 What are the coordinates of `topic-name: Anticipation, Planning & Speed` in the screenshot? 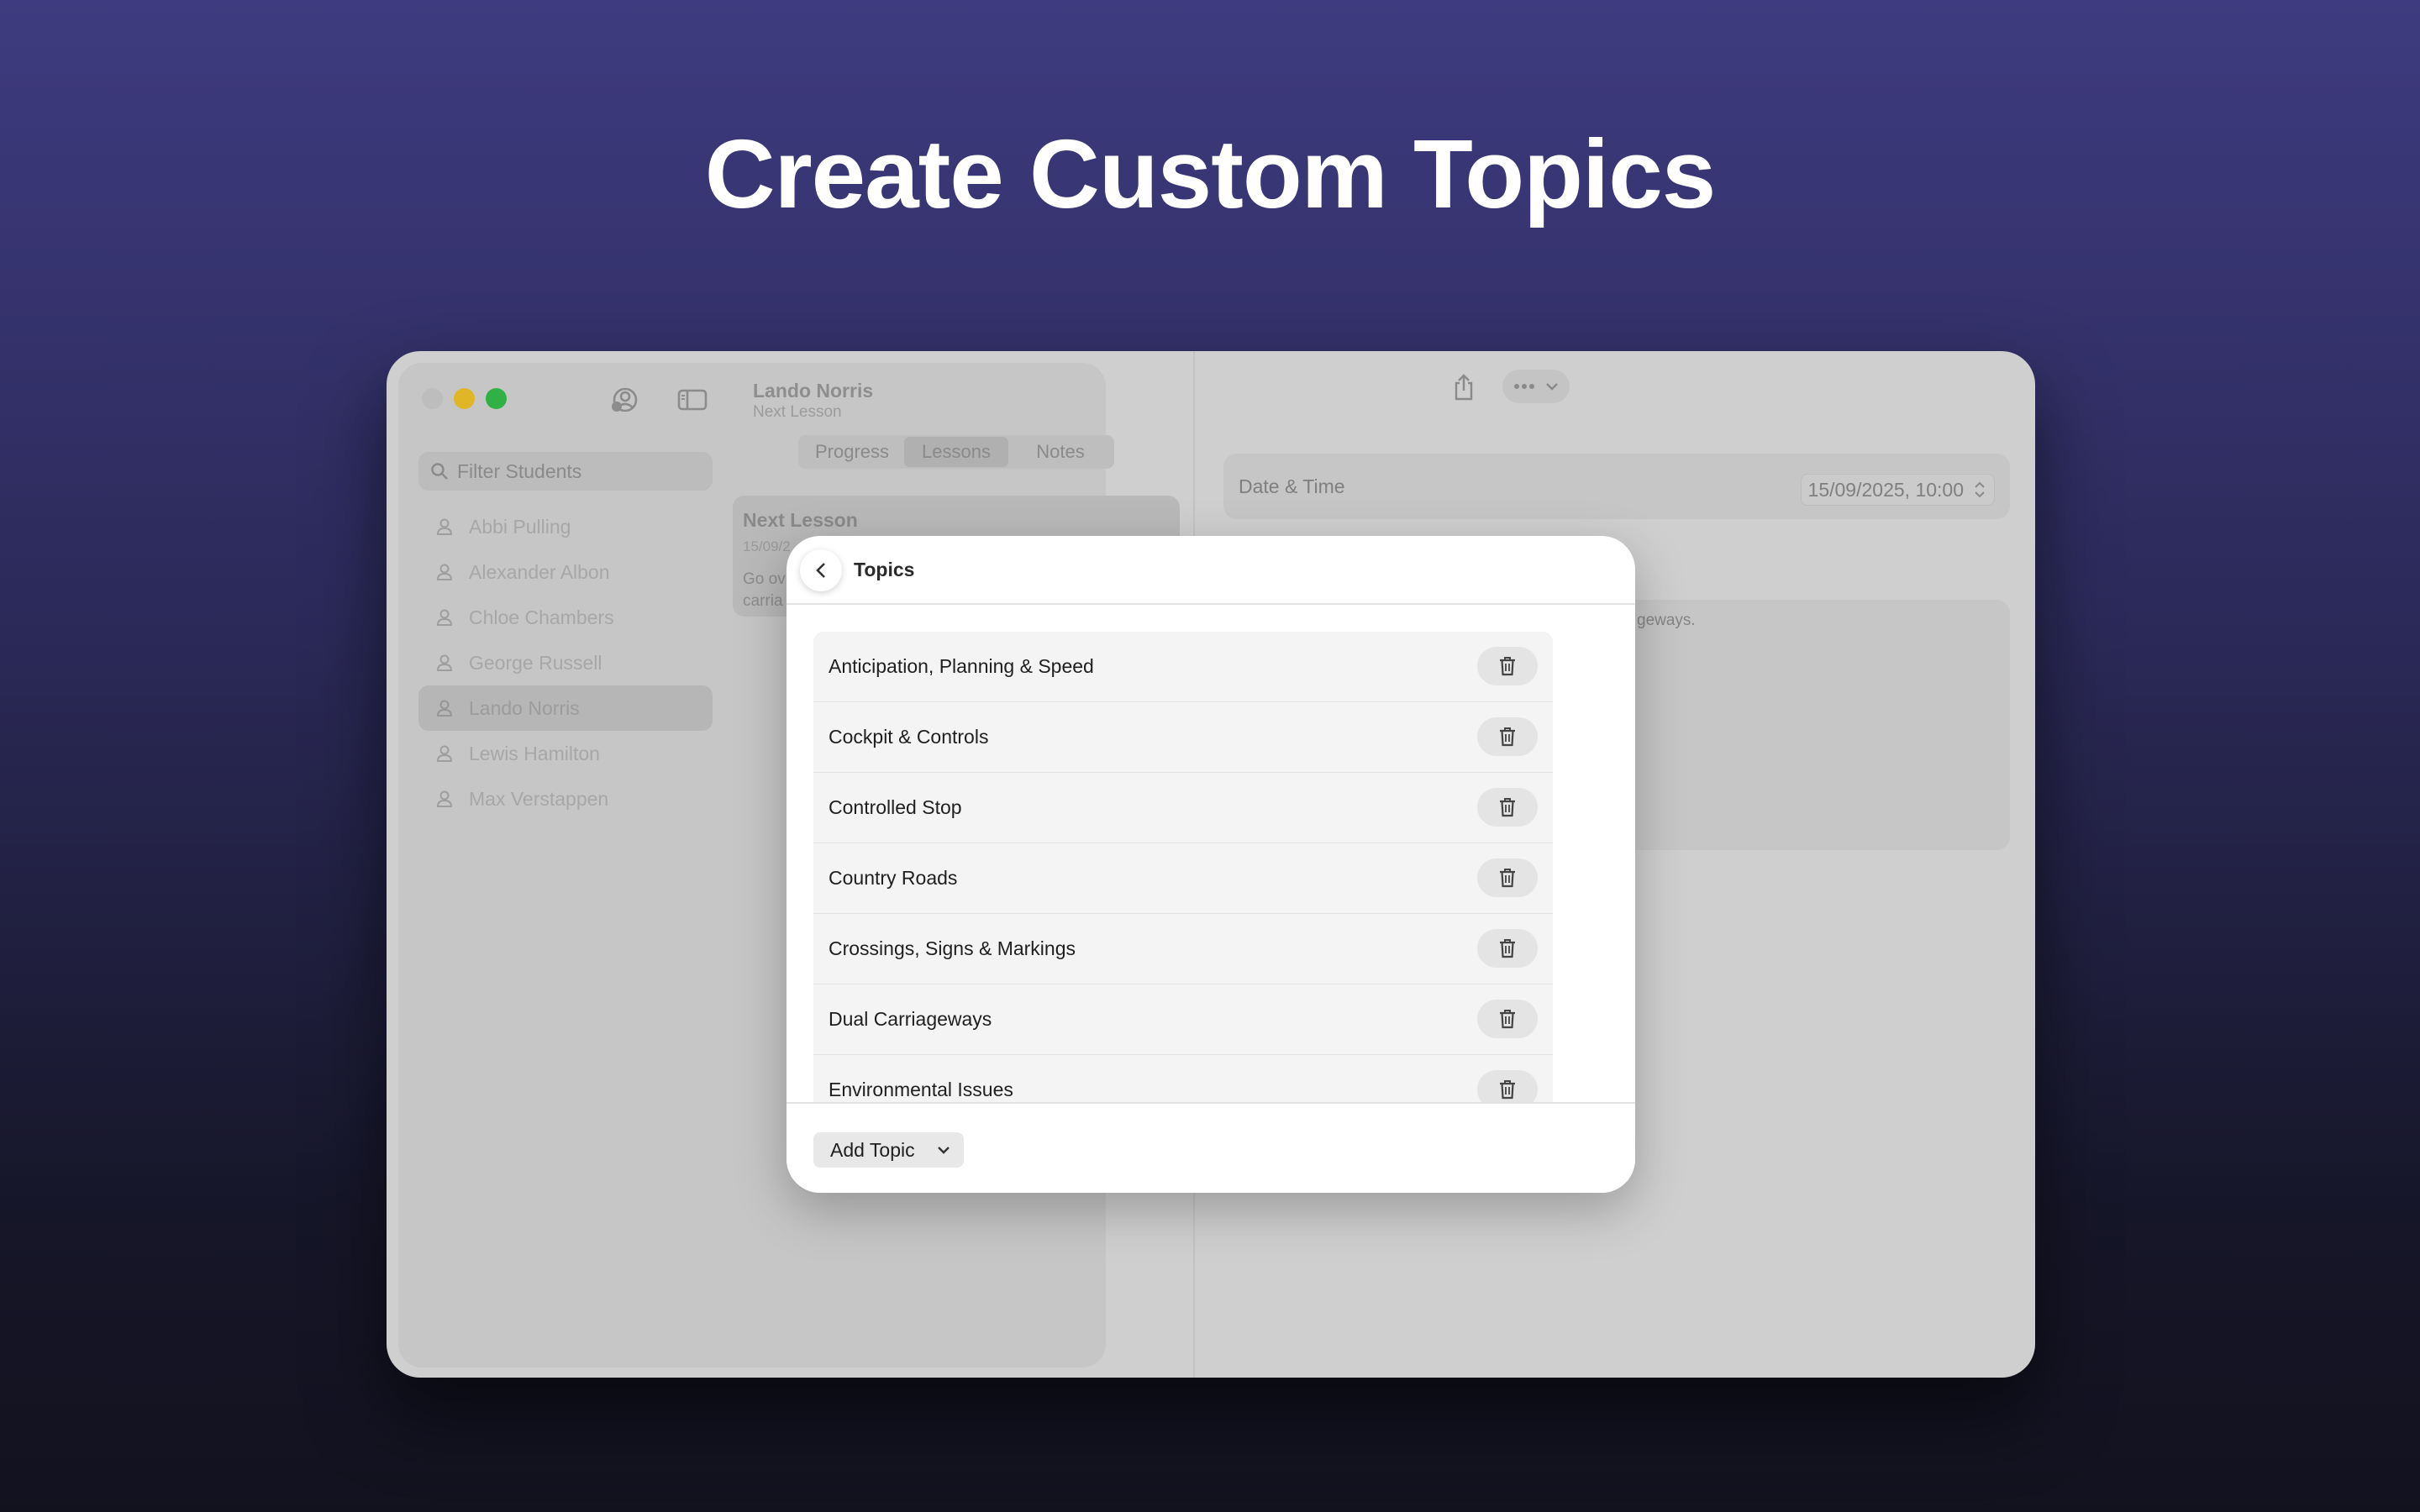 It's located at (961, 666).